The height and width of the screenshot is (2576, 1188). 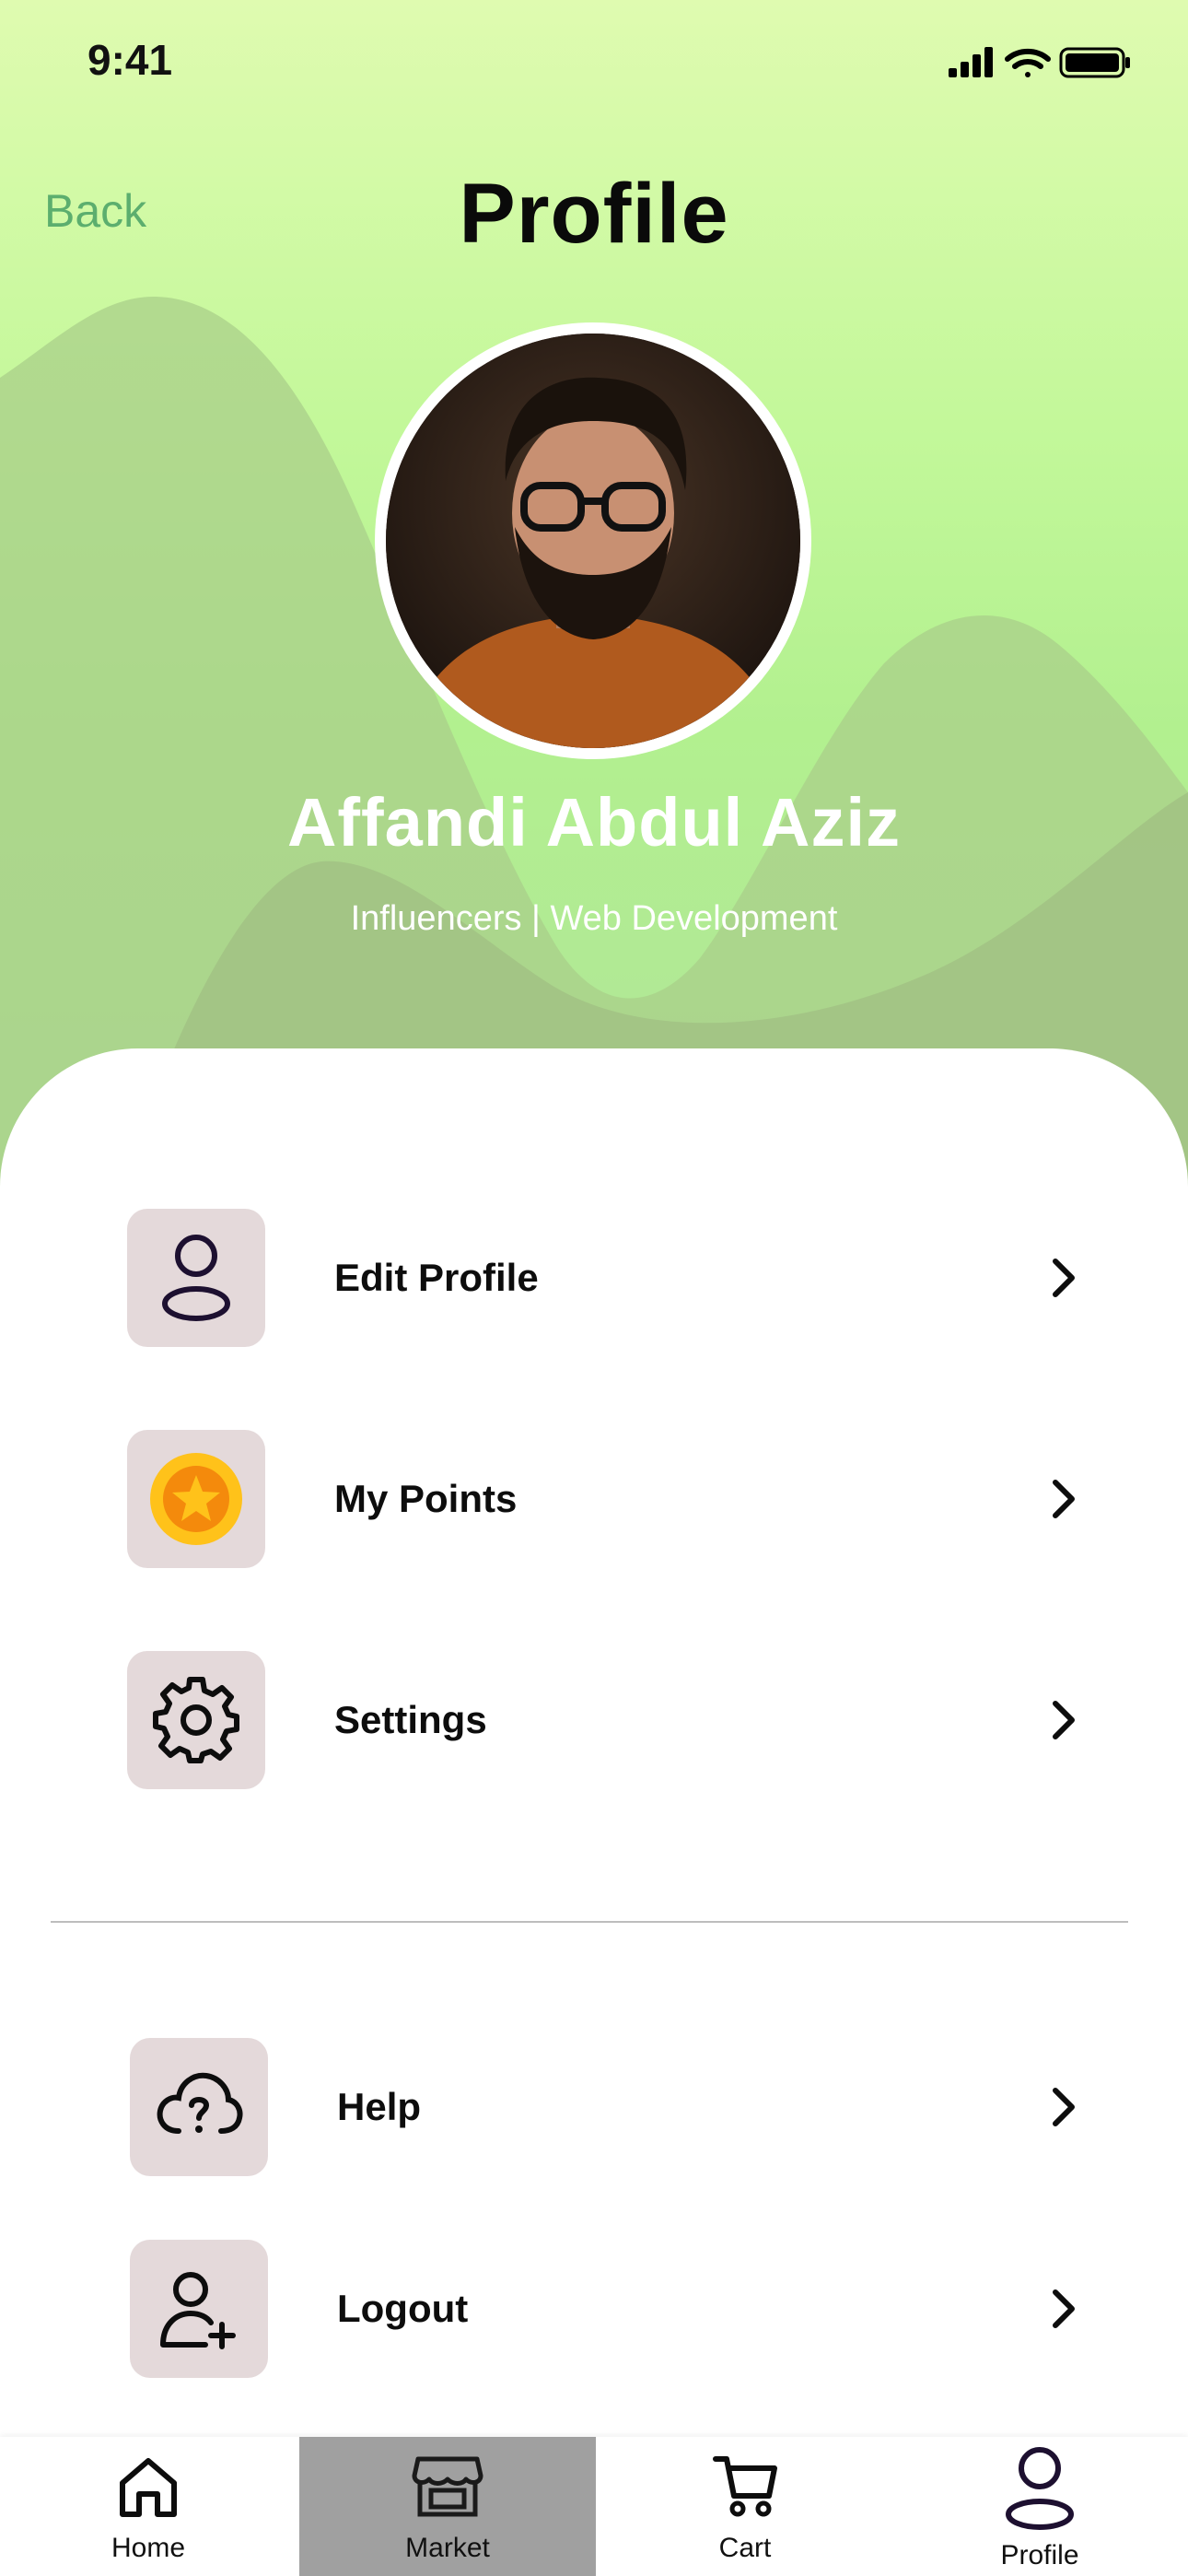 What do you see at coordinates (594, 2313) in the screenshot?
I see `menu-item-logout: Logout` at bounding box center [594, 2313].